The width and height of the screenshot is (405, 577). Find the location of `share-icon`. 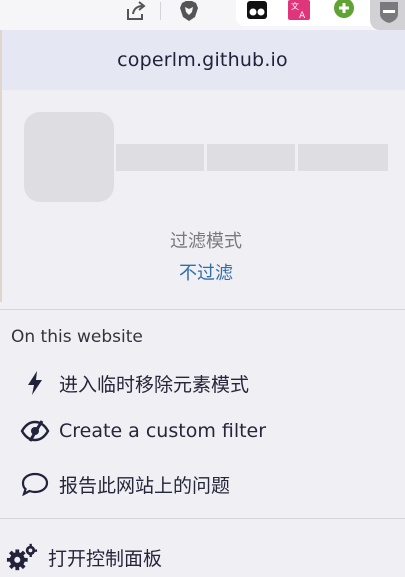

share-icon is located at coordinates (136, 11).